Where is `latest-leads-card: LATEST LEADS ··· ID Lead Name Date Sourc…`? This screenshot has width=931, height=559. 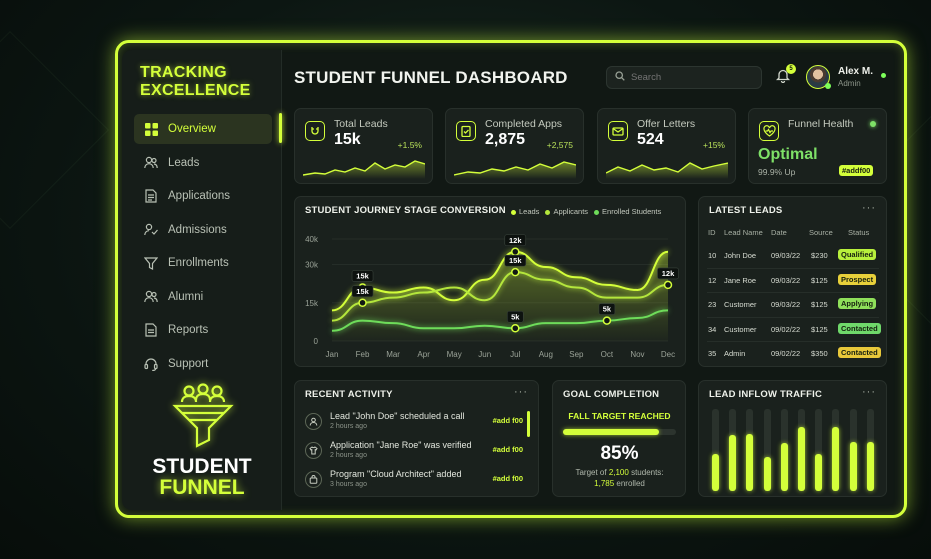 latest-leads-card: LATEST LEADS ··· ID Lead Name Date Sourc… is located at coordinates (792, 281).